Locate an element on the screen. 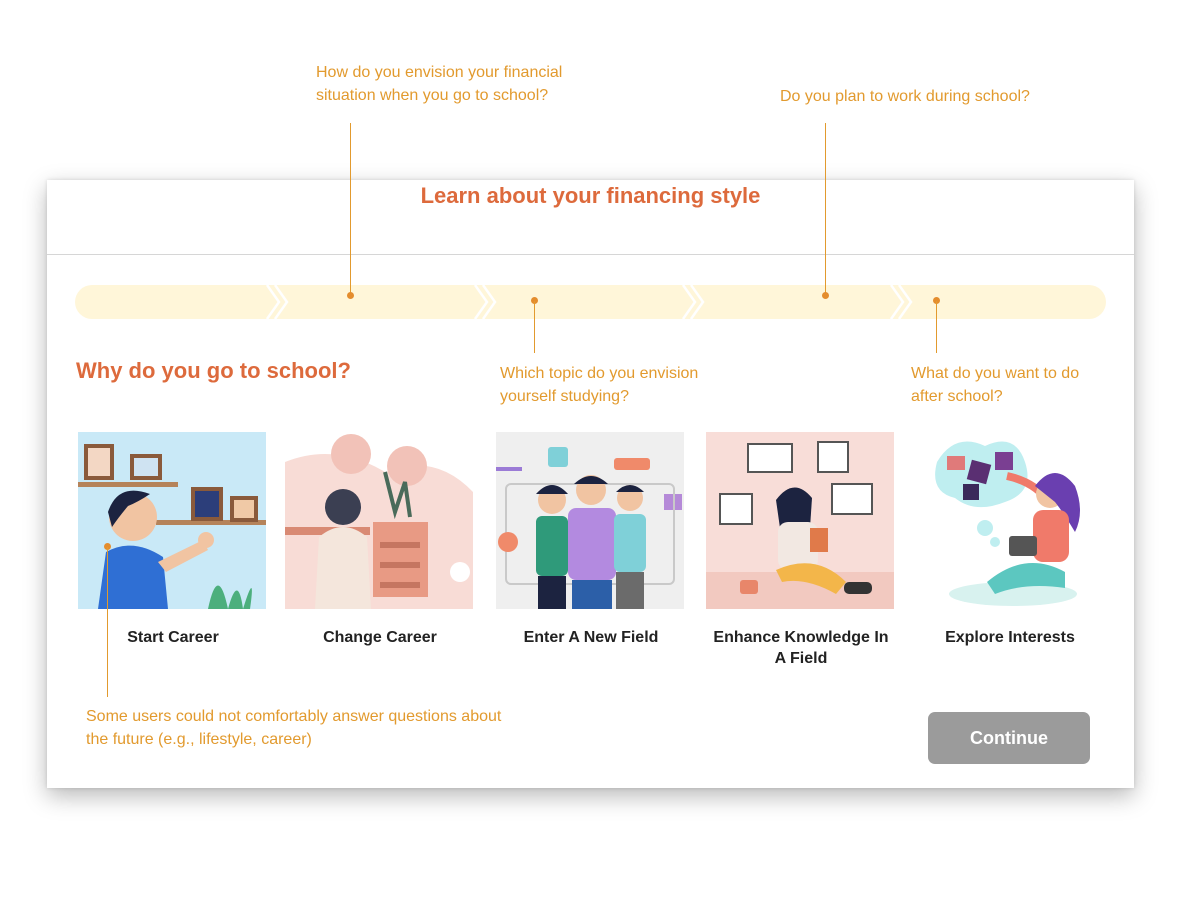 The image size is (1202, 902). step-divider-3b is located at coordinates (697, 302).